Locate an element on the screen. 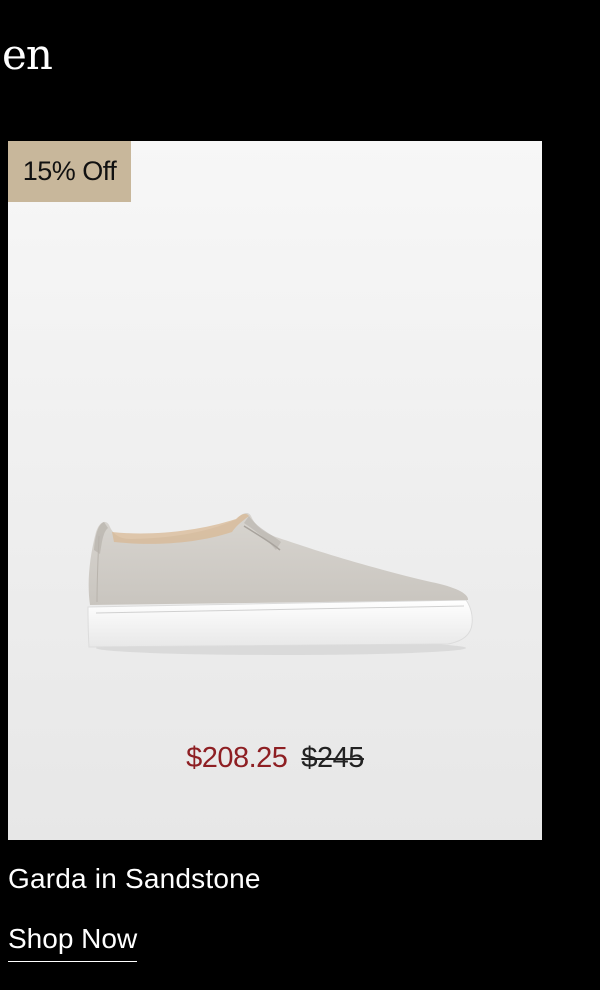 This screenshot has width=600, height=990. shop-now-link: Shop Now is located at coordinates (73, 942).